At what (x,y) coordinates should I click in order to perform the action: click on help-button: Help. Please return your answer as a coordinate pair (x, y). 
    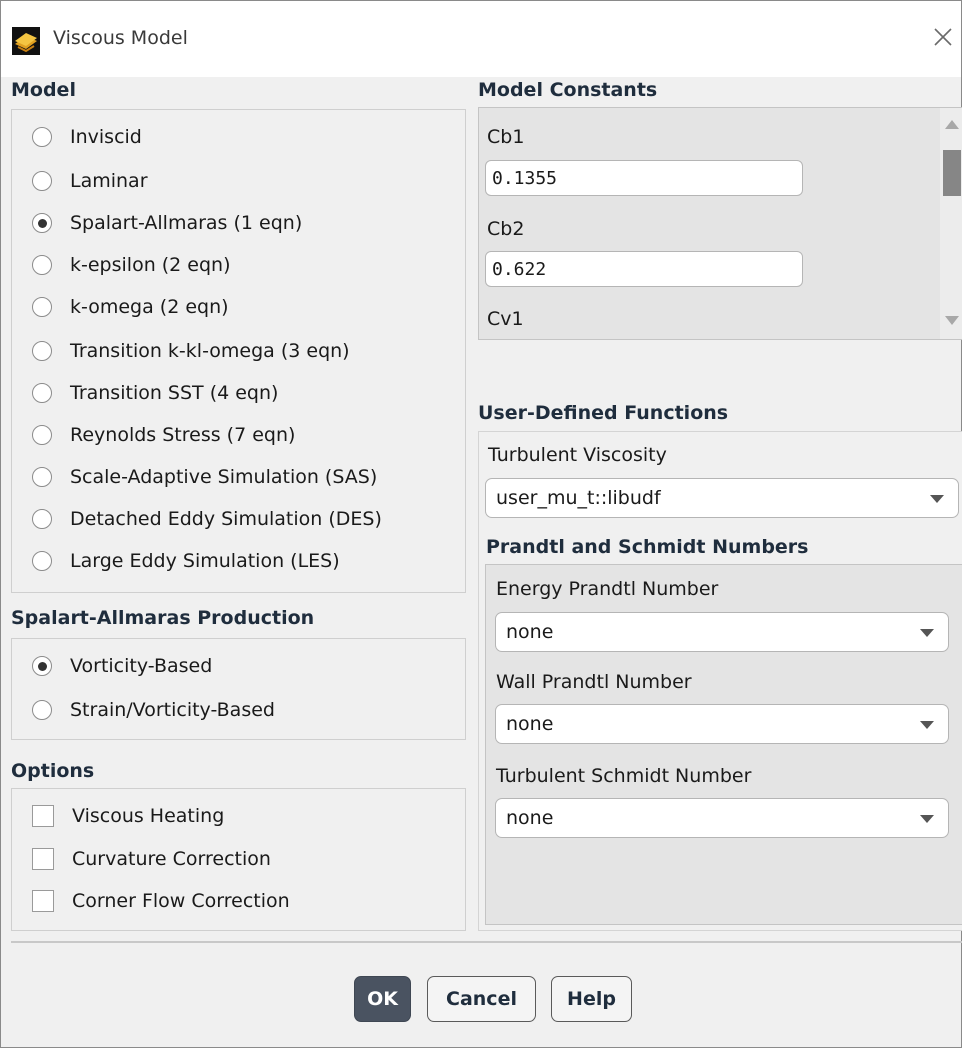
    Looking at the image, I should click on (591, 999).